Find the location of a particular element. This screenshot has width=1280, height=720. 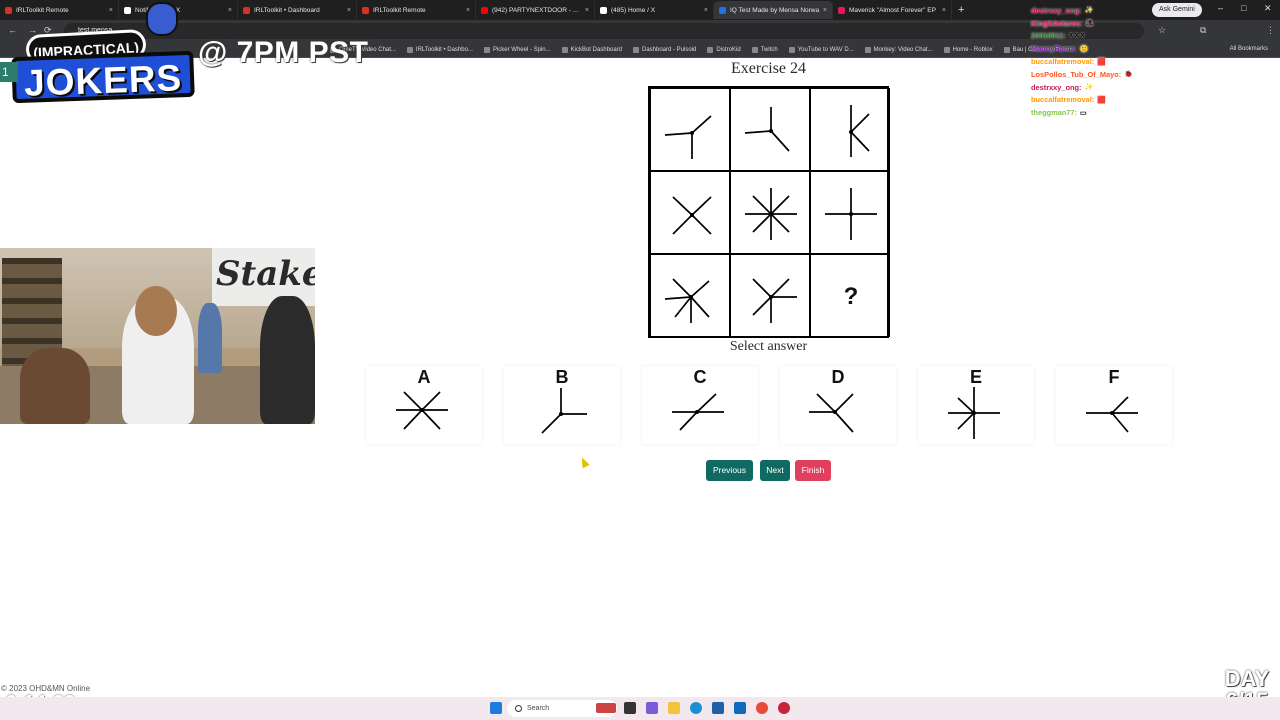

bookmark-item: Home - Roblox is located at coordinates (968, 49).